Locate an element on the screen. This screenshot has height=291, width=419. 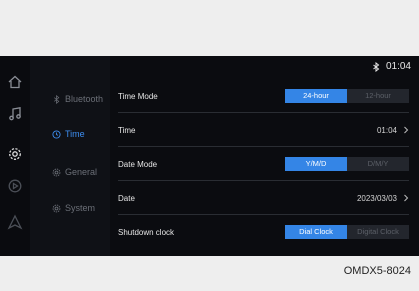
category-list: Bluetooth Time General System is located at coordinates (70, 156).